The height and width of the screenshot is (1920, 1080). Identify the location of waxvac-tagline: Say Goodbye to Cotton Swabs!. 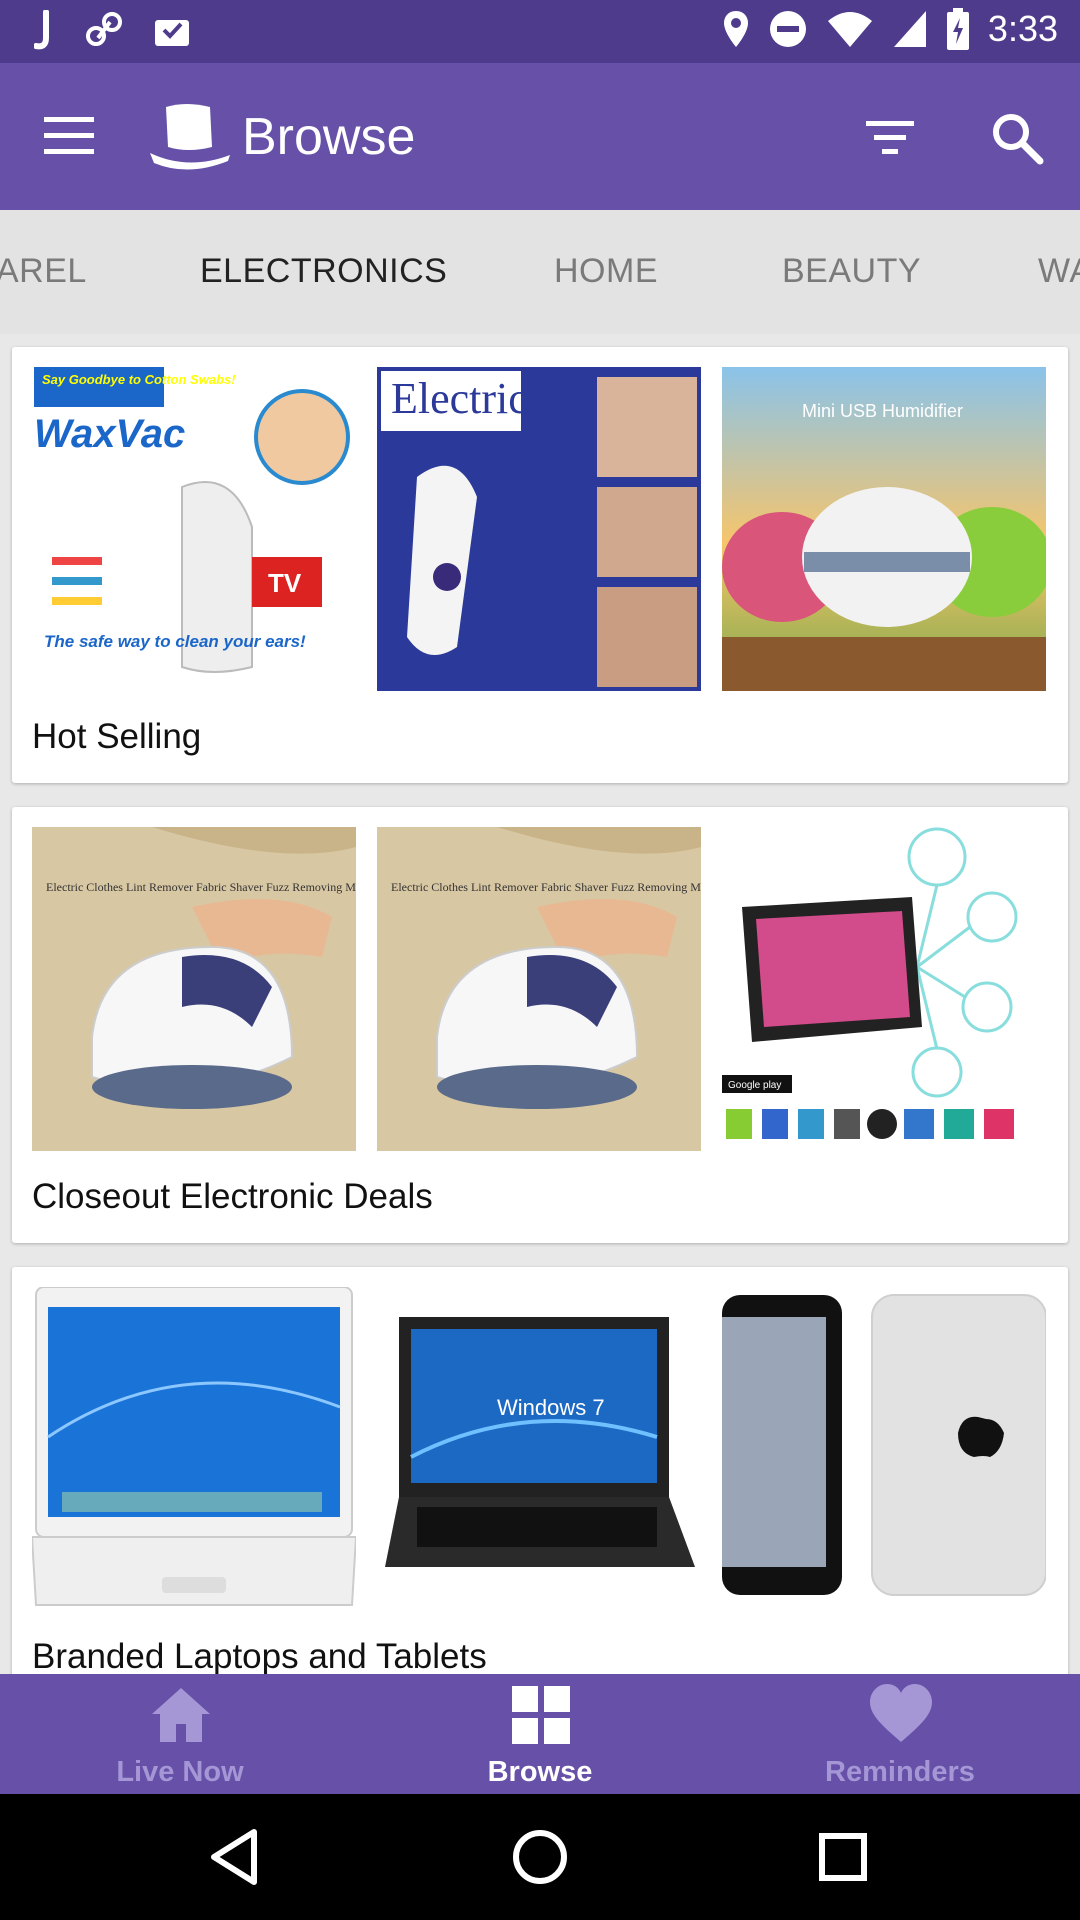
(139, 379).